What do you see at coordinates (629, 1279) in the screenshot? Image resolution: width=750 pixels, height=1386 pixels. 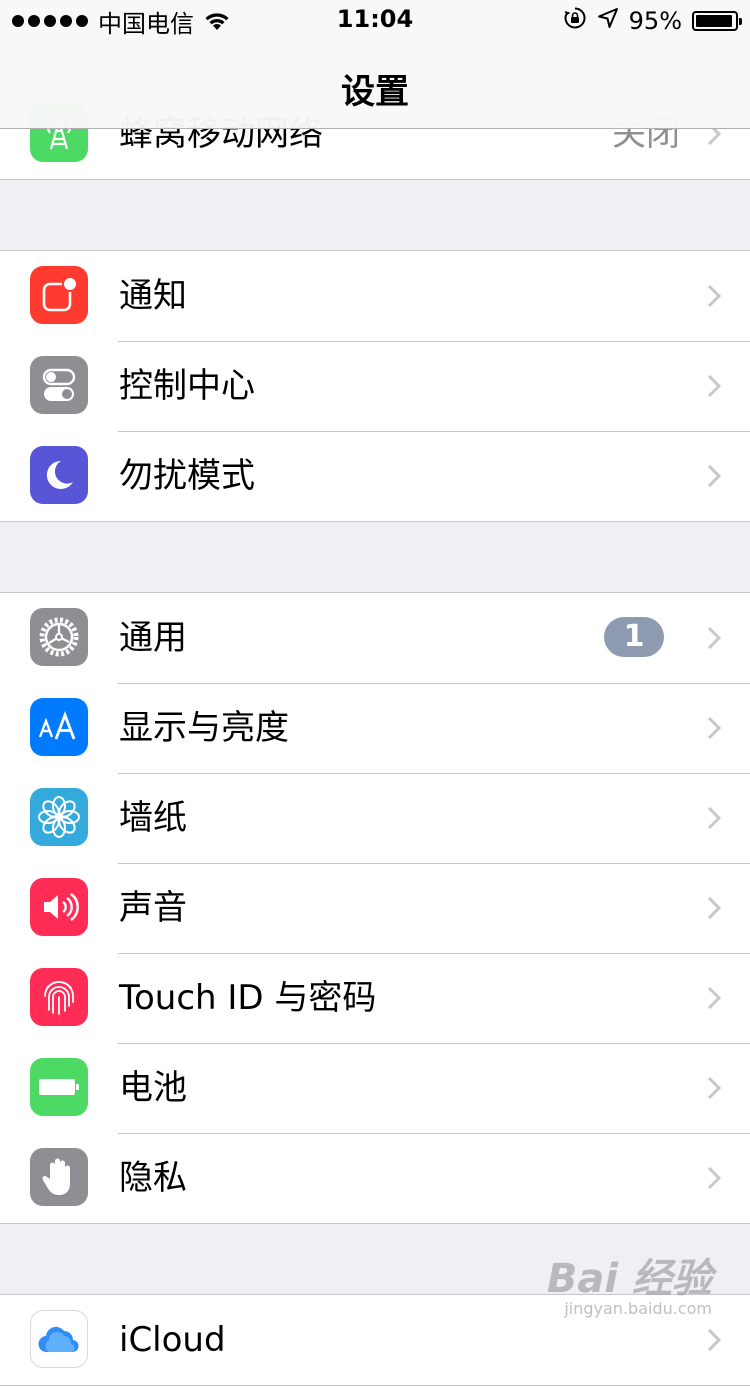 I see `watermark-logo: Bai 经验` at bounding box center [629, 1279].